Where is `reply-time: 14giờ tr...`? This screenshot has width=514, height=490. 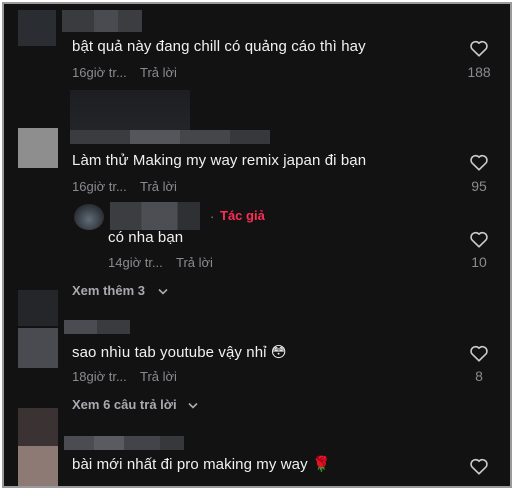 reply-time: 14giờ tr... is located at coordinates (135, 262).